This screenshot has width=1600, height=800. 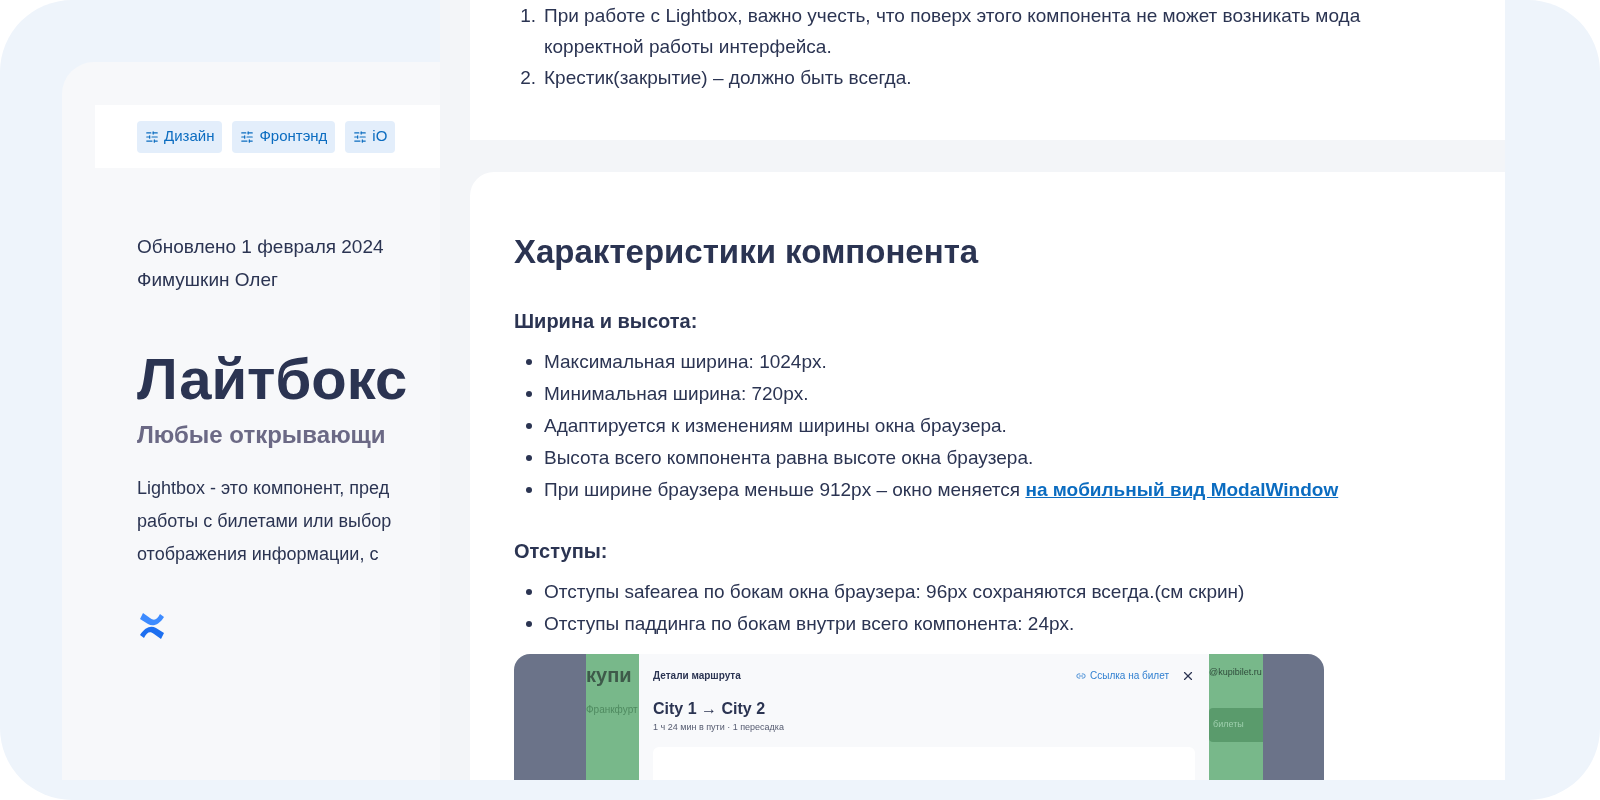 I want to click on tag: Дизайн, so click(x=180, y=136).